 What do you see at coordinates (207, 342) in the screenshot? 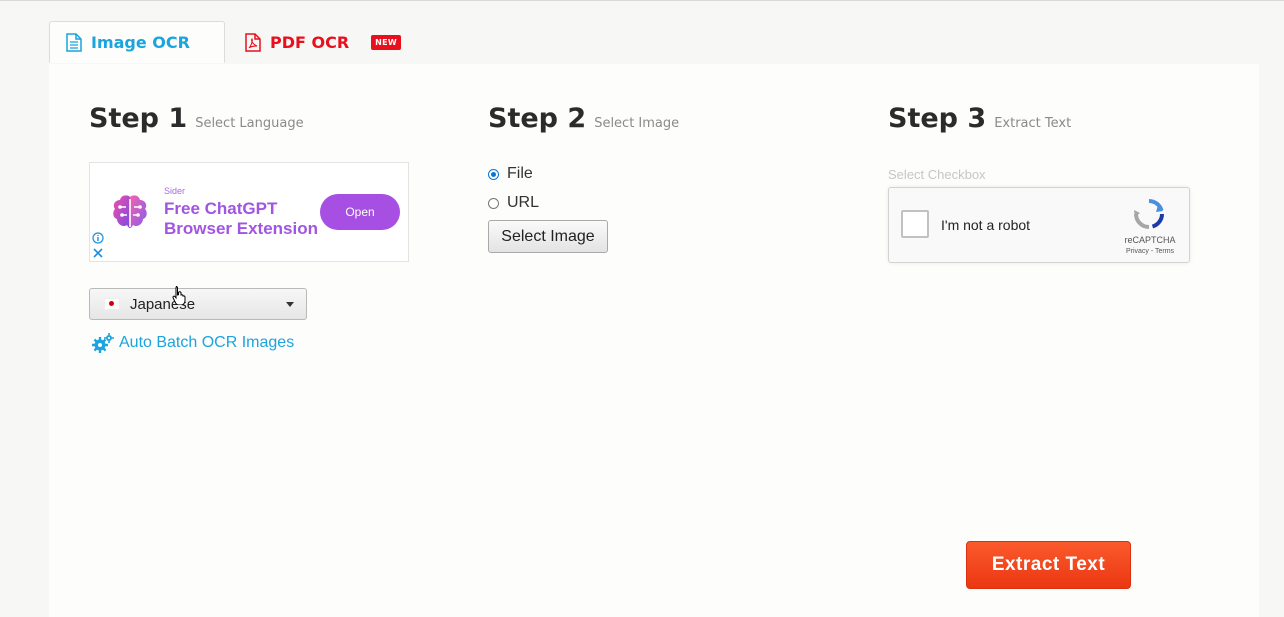
I see `auto-batch-label: Auto Batch OCR Images` at bounding box center [207, 342].